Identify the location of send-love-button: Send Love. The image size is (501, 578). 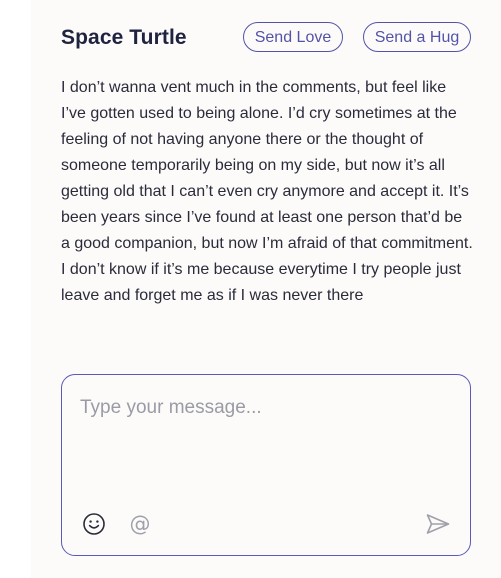
(293, 37).